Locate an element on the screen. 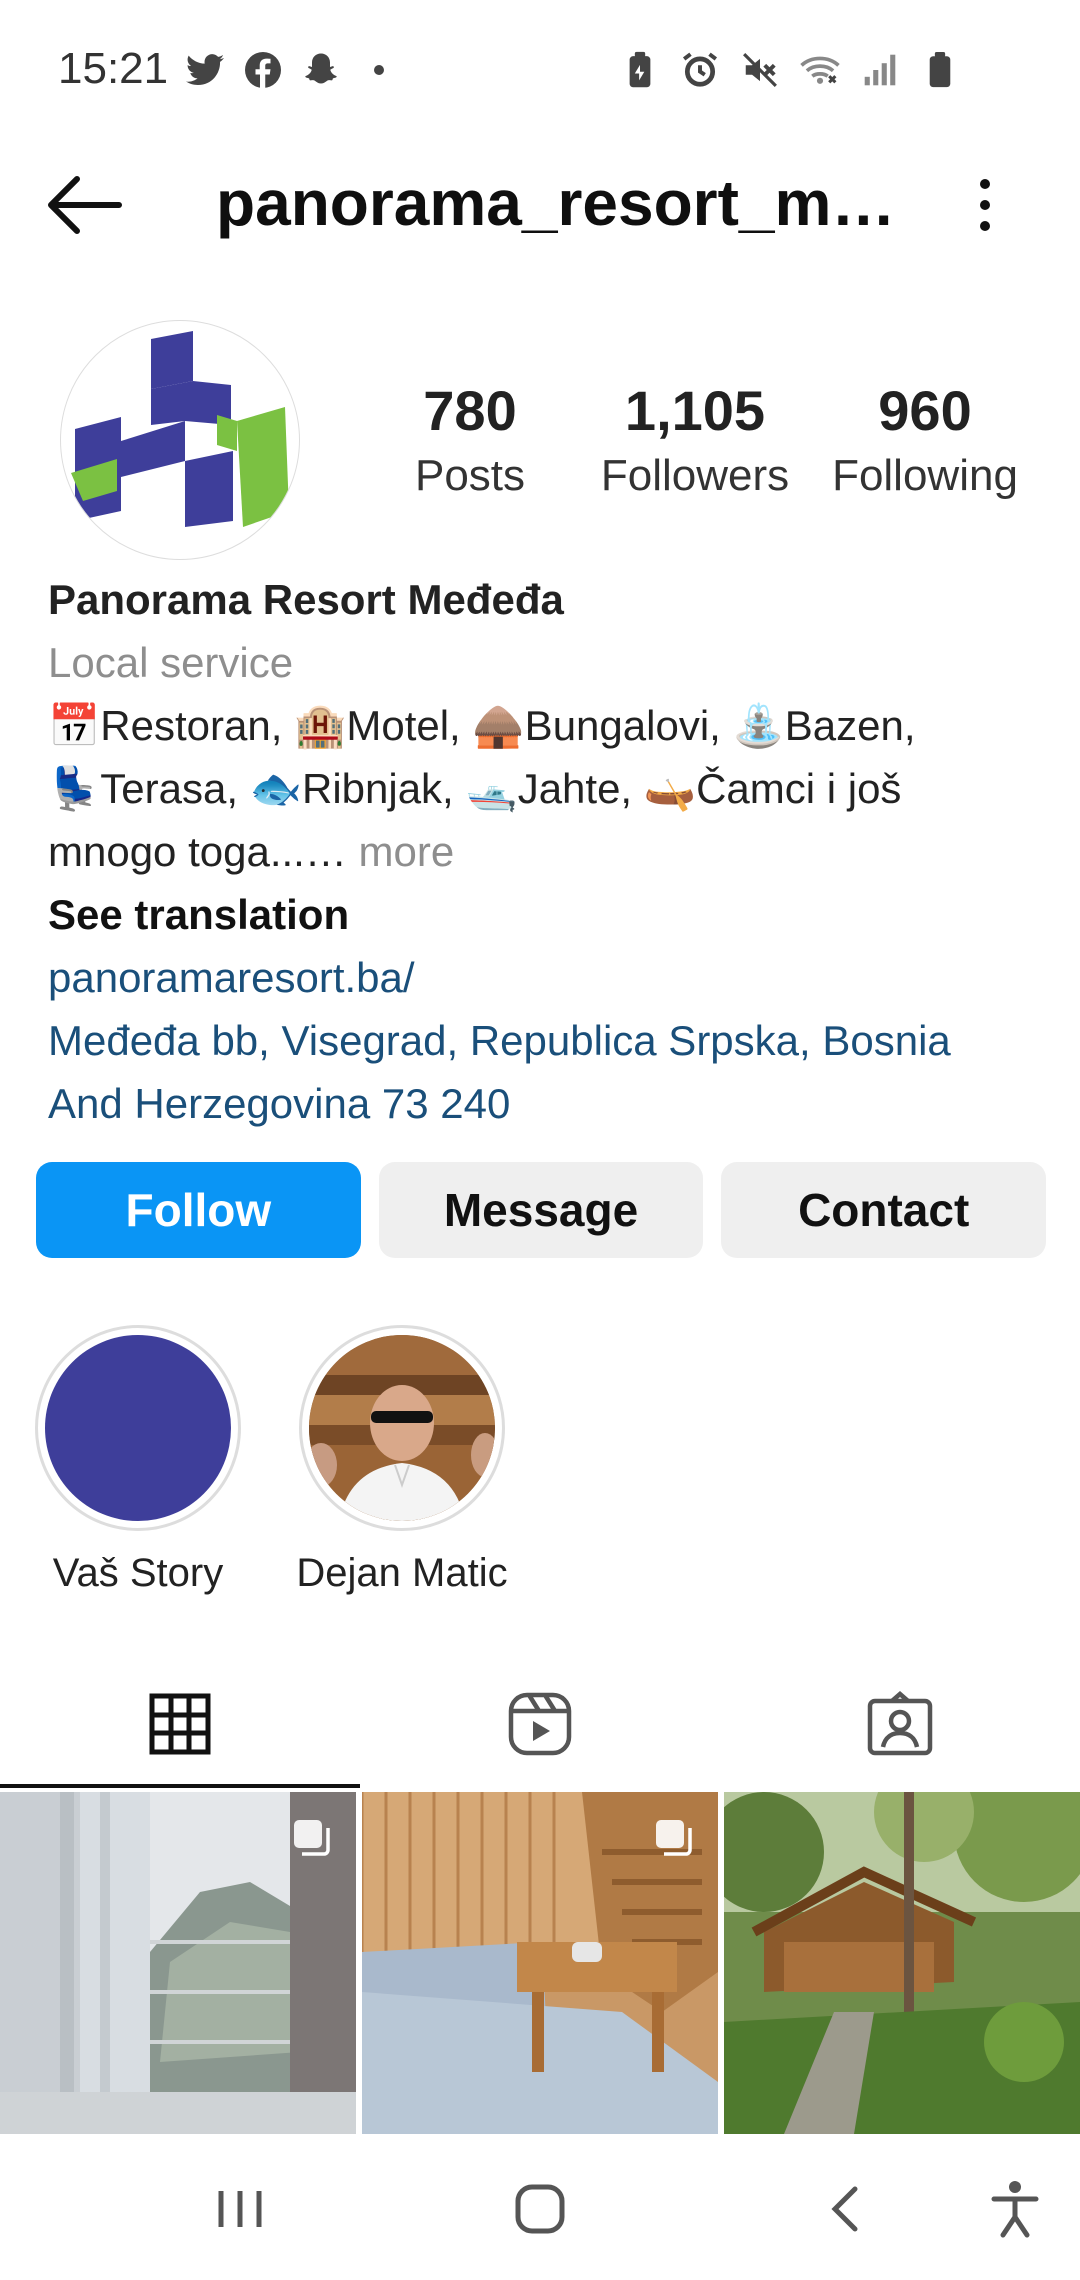  following-label: Following is located at coordinates (925, 475).